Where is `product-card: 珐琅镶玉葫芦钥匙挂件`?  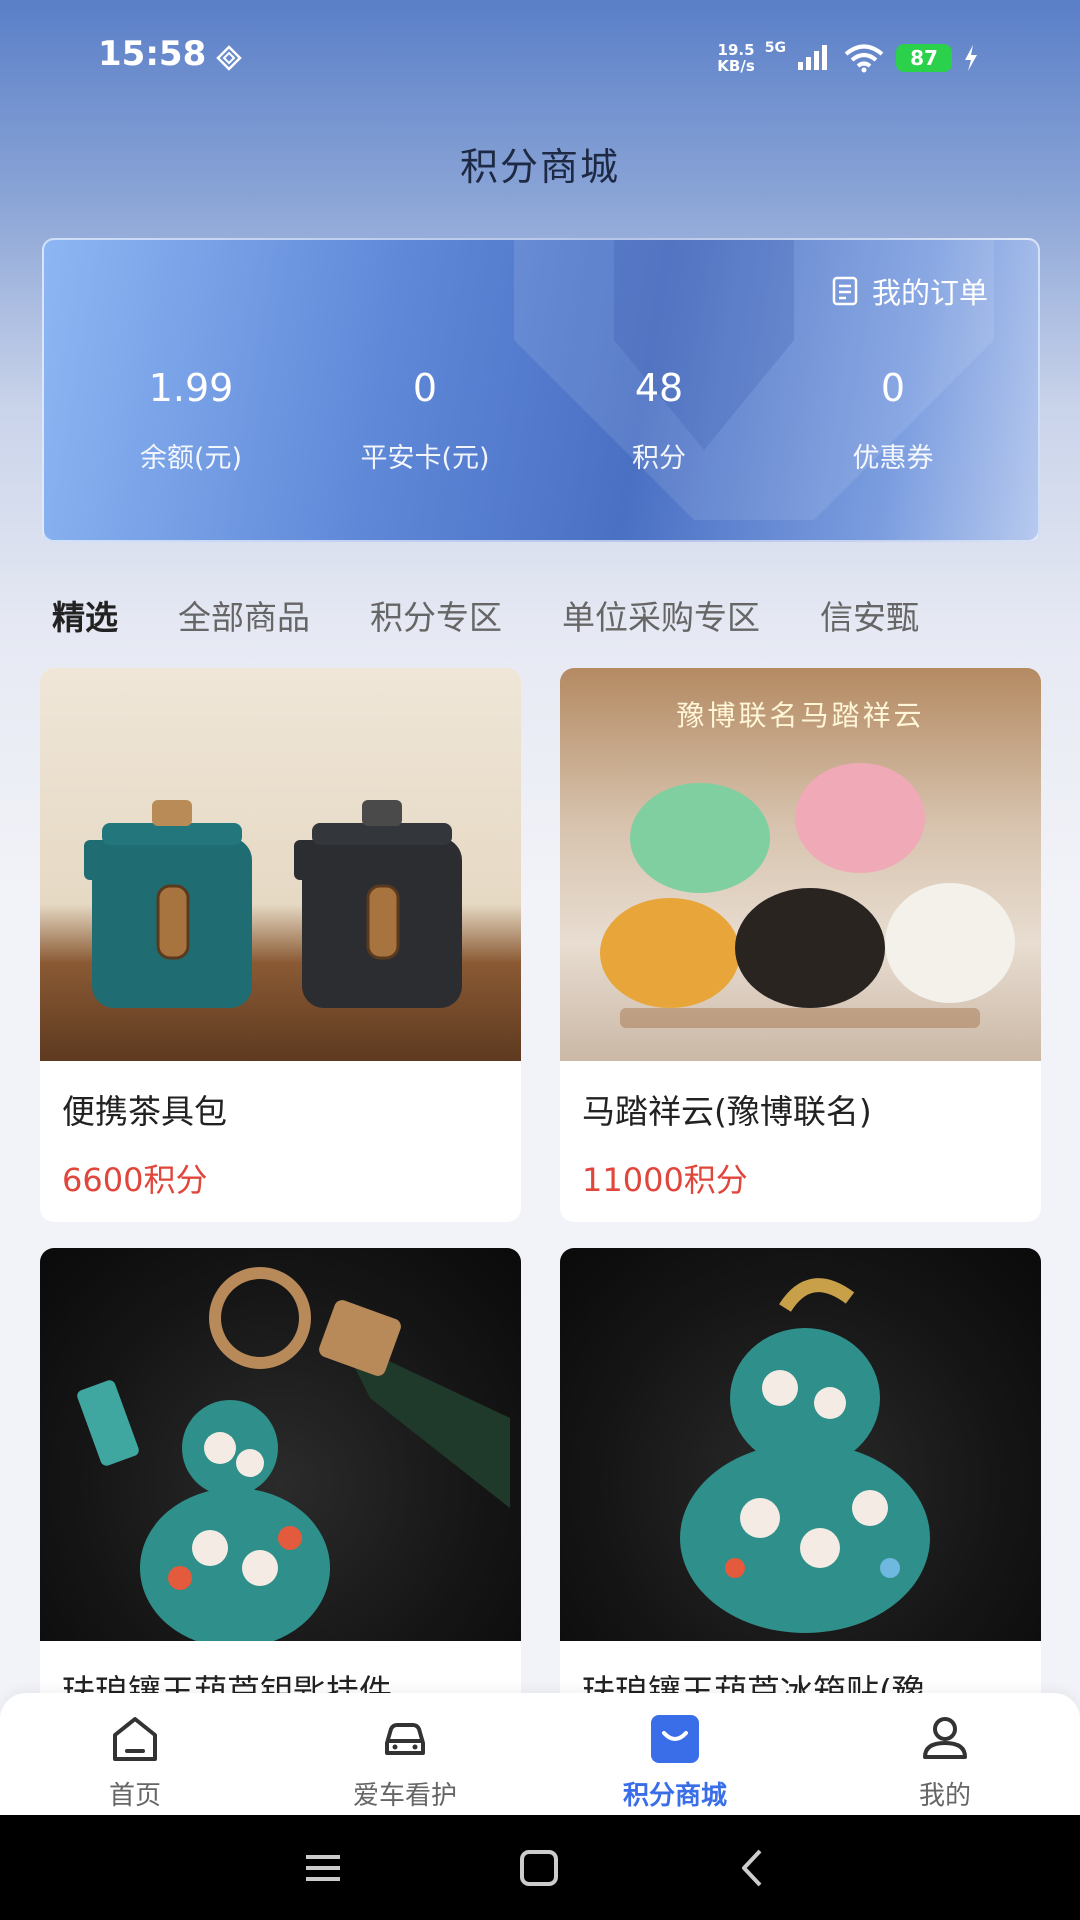 product-card: 珐琅镶玉葫芦钥匙挂件 is located at coordinates (280, 1478).